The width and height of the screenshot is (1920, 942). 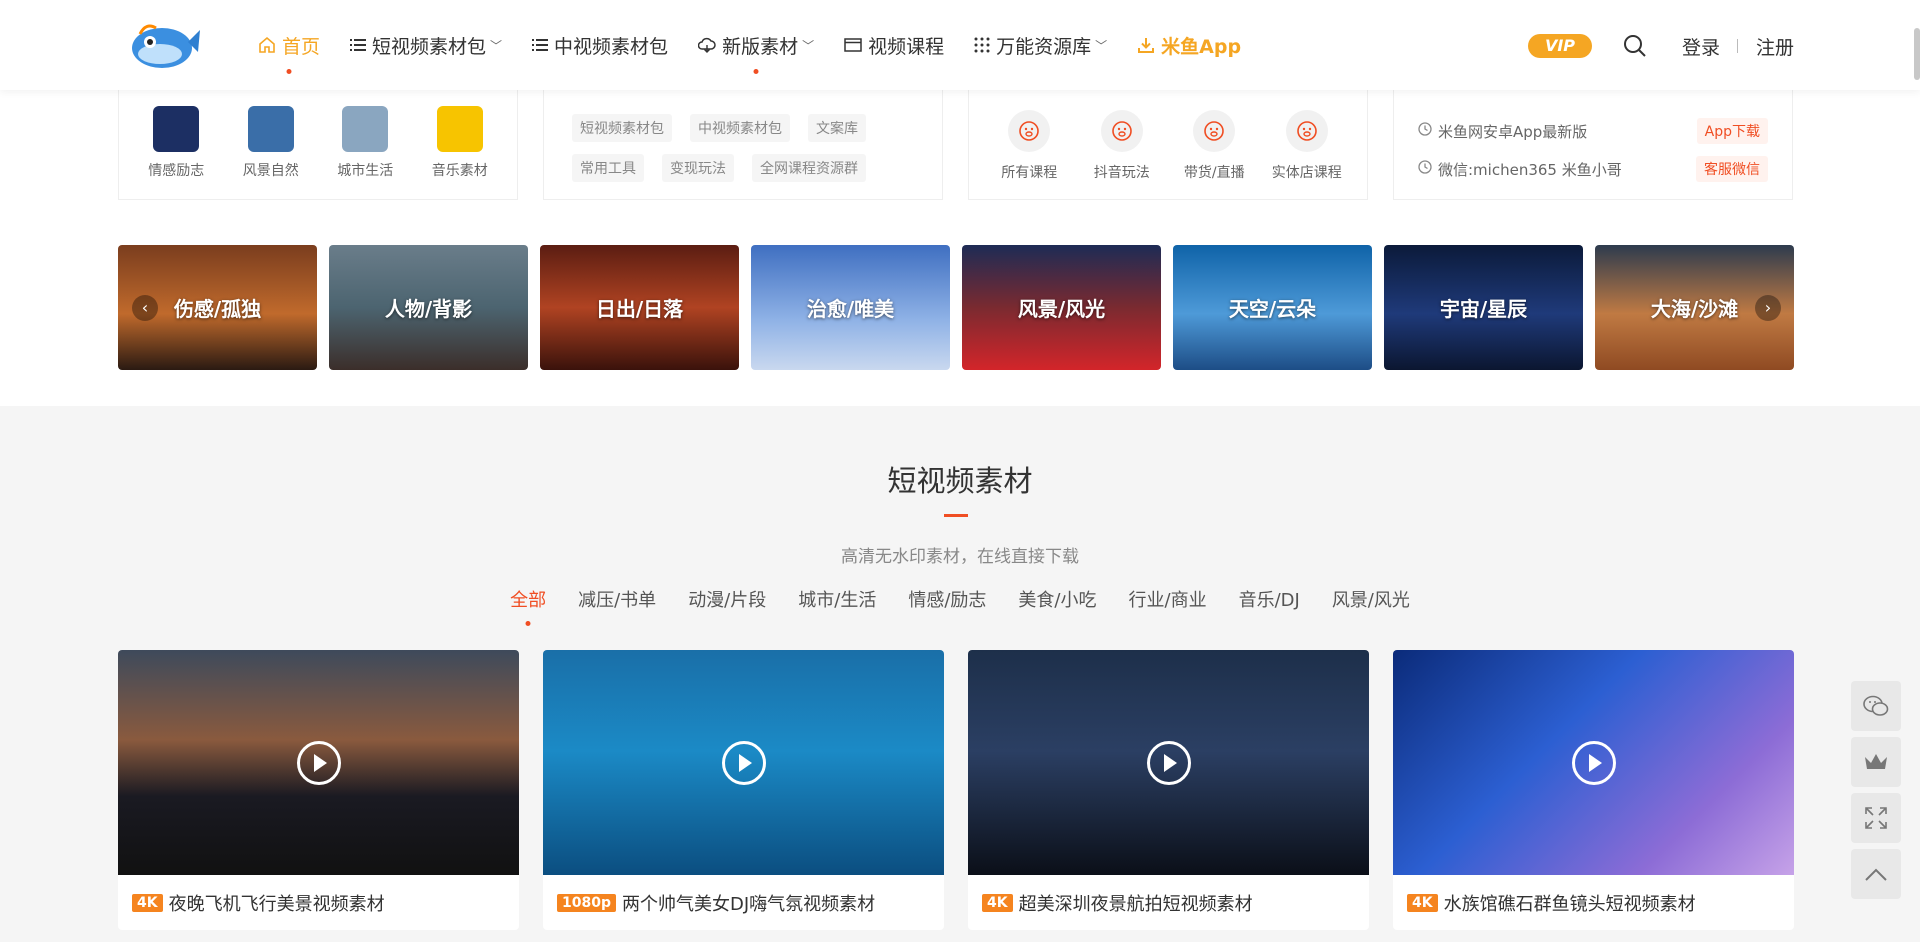 What do you see at coordinates (277, 903) in the screenshot?
I see `video-title: 夜晚飞机飞行美景视频素材` at bounding box center [277, 903].